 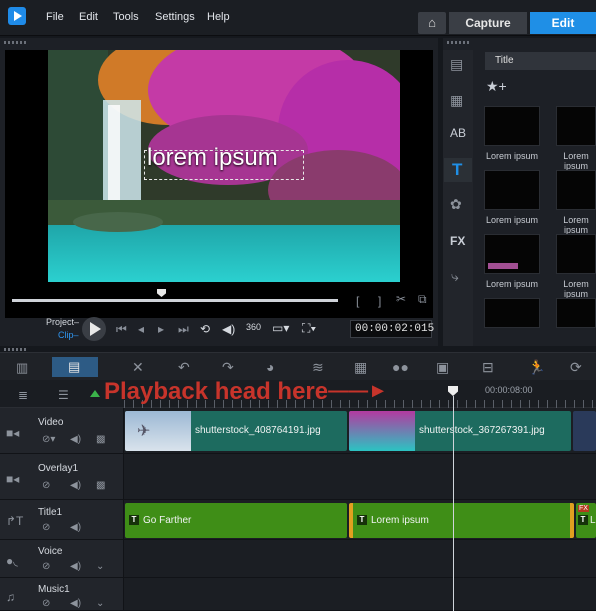 What do you see at coordinates (62, 430) in the screenshot?
I see `track-header: ■◂ Video ⊘▾ ◀) ▩` at bounding box center [62, 430].